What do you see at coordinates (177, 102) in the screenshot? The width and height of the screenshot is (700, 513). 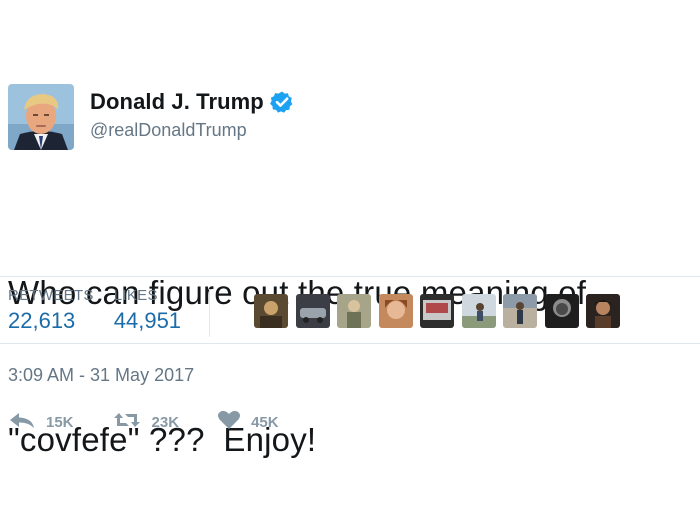 I see `display-name: Donald J. Trump` at bounding box center [177, 102].